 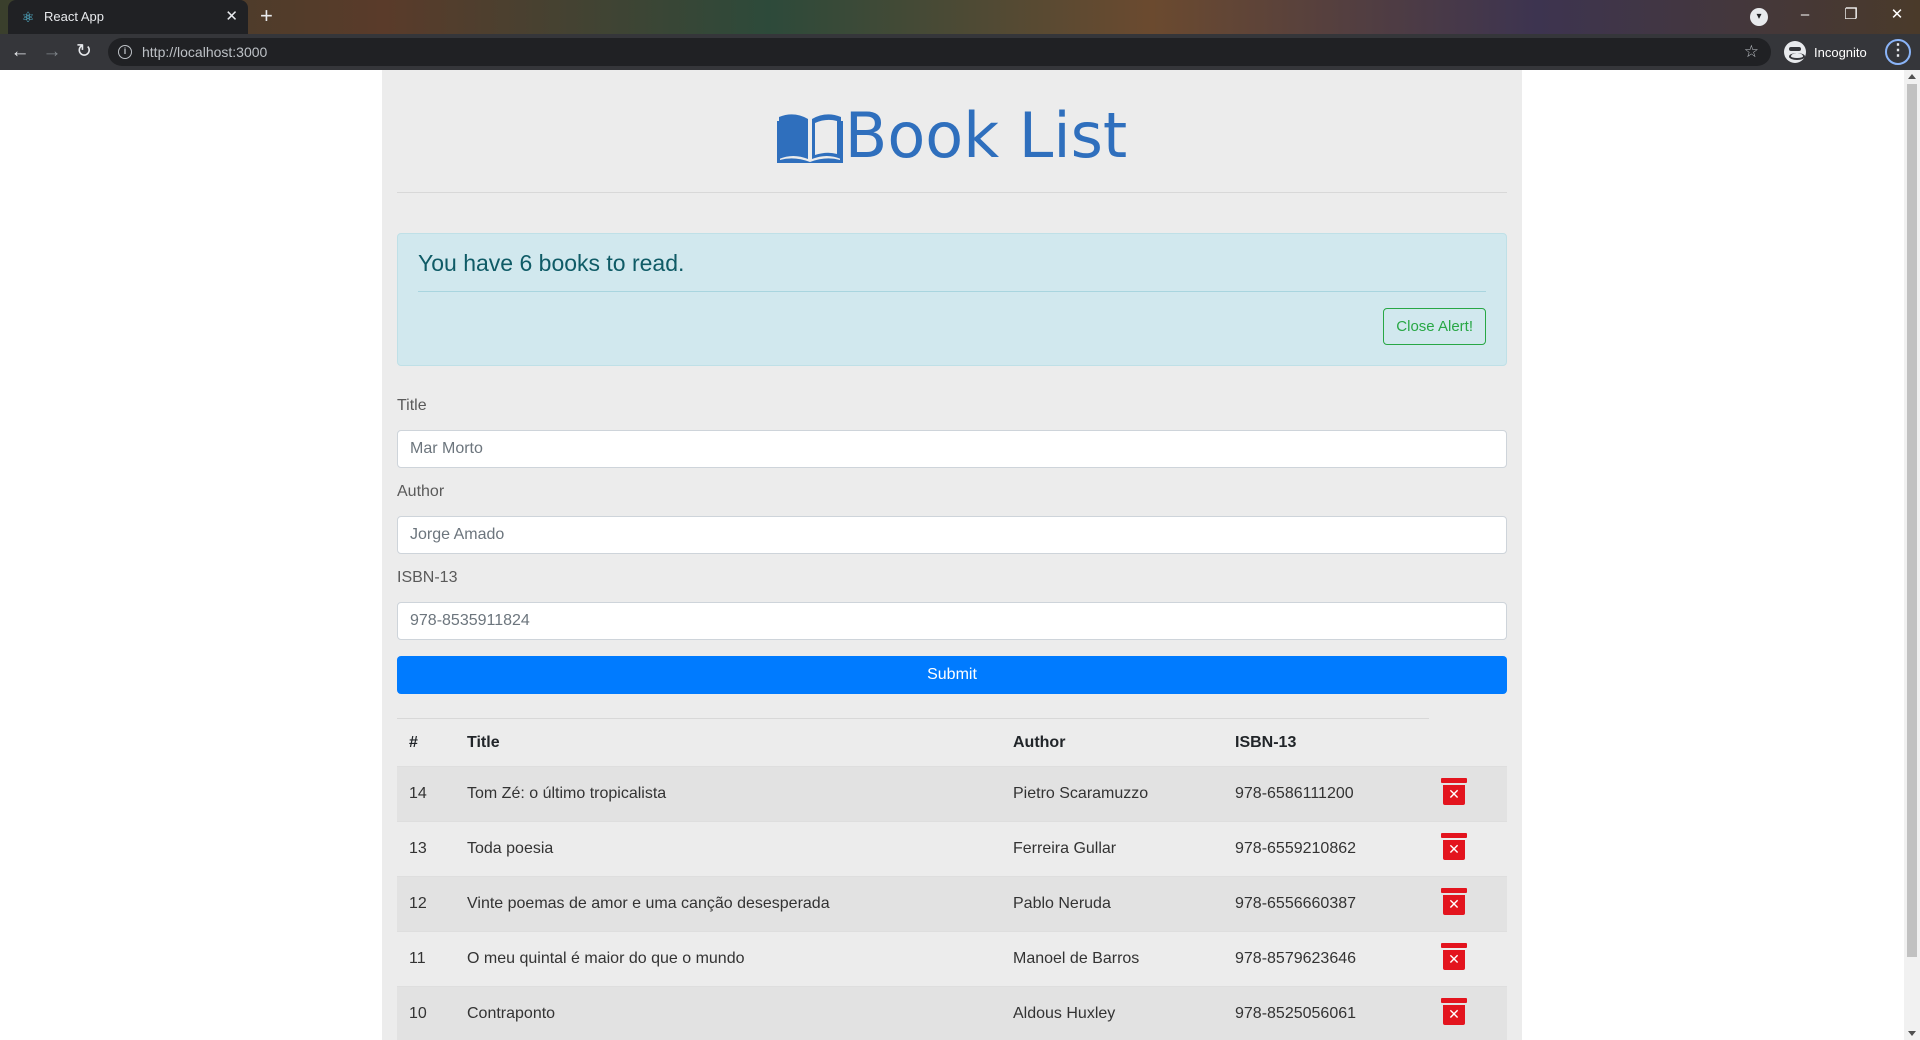 I want to click on tab-title: React App, so click(x=74, y=16).